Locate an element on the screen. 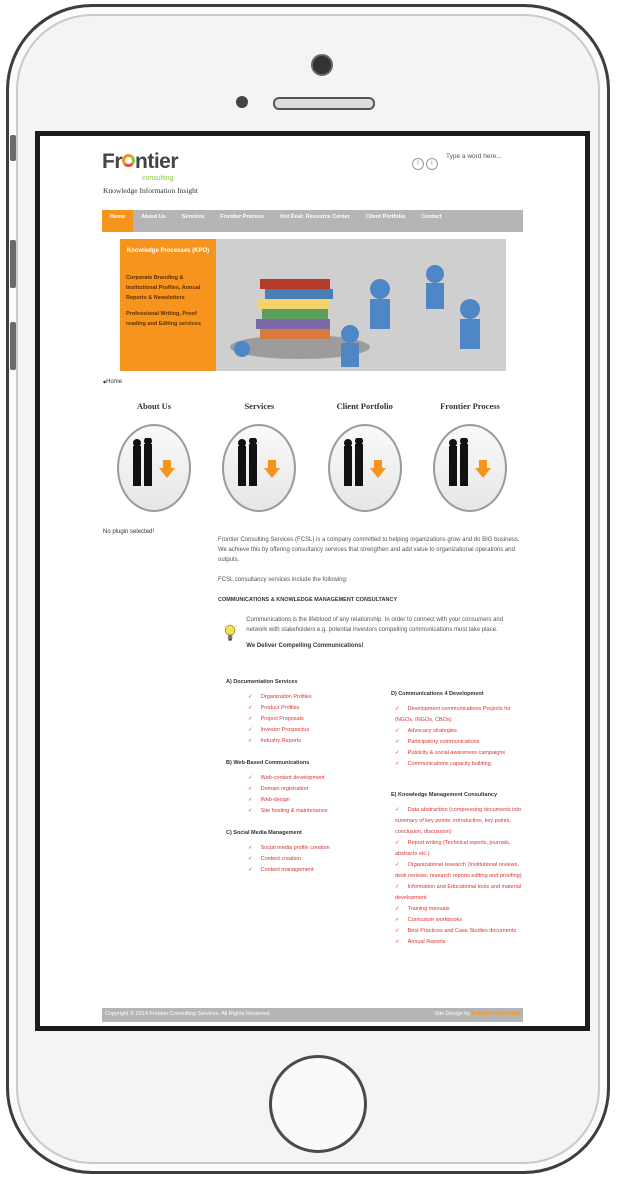 The width and height of the screenshot is (622, 1180). list-item: Industry Reports is located at coordinates (312, 741).